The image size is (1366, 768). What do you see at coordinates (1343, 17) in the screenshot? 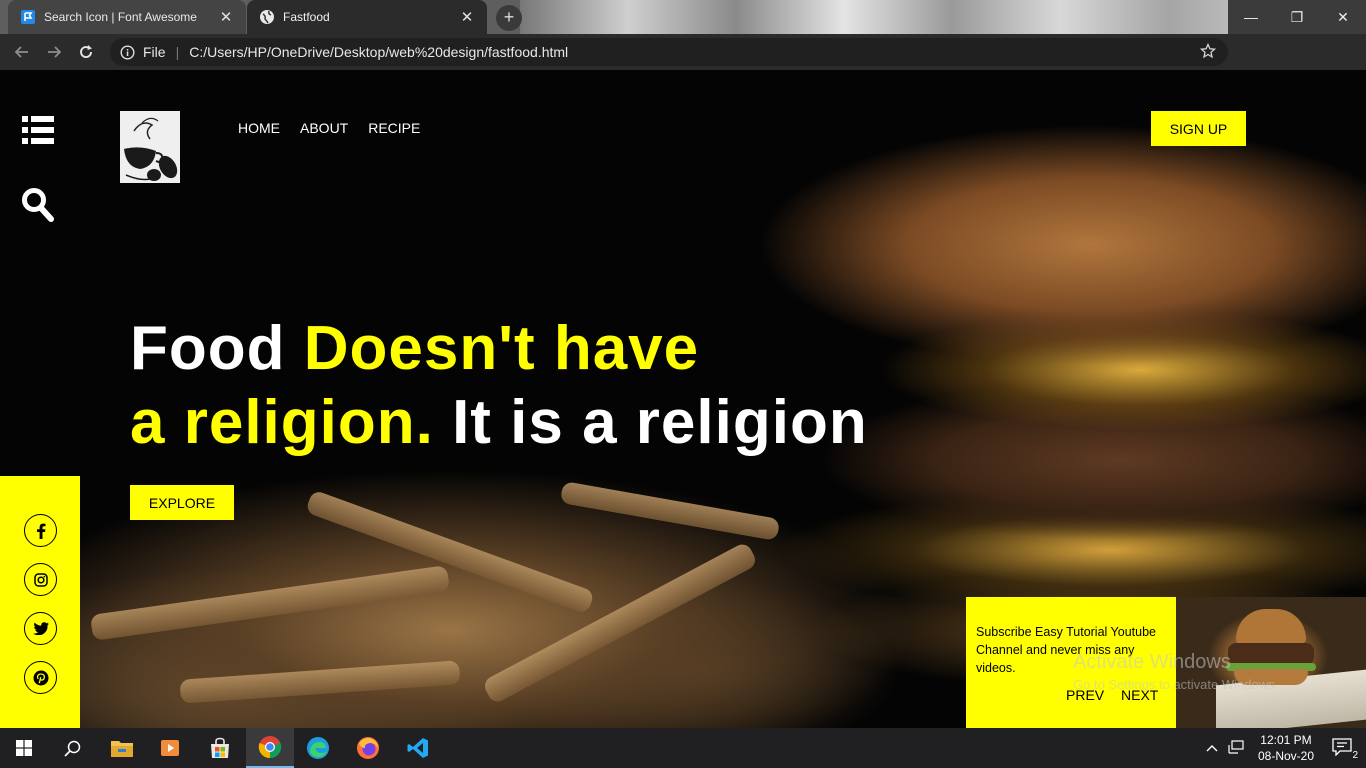
I see `close-window-button: ✕` at bounding box center [1343, 17].